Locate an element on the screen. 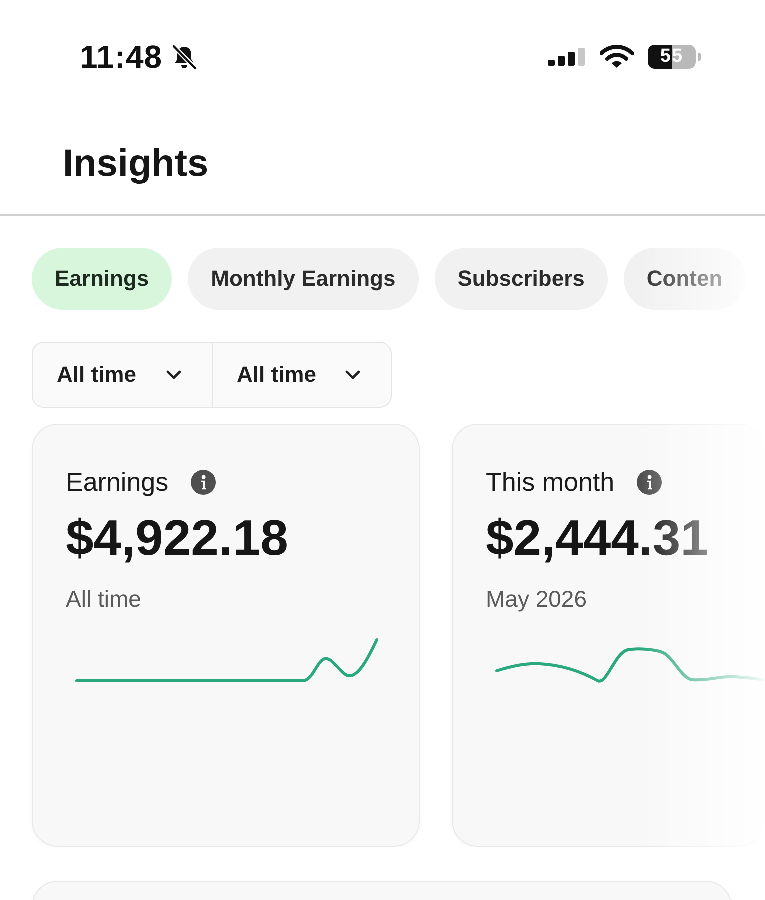  category-tab: Monthly Earnings is located at coordinates (303, 279).